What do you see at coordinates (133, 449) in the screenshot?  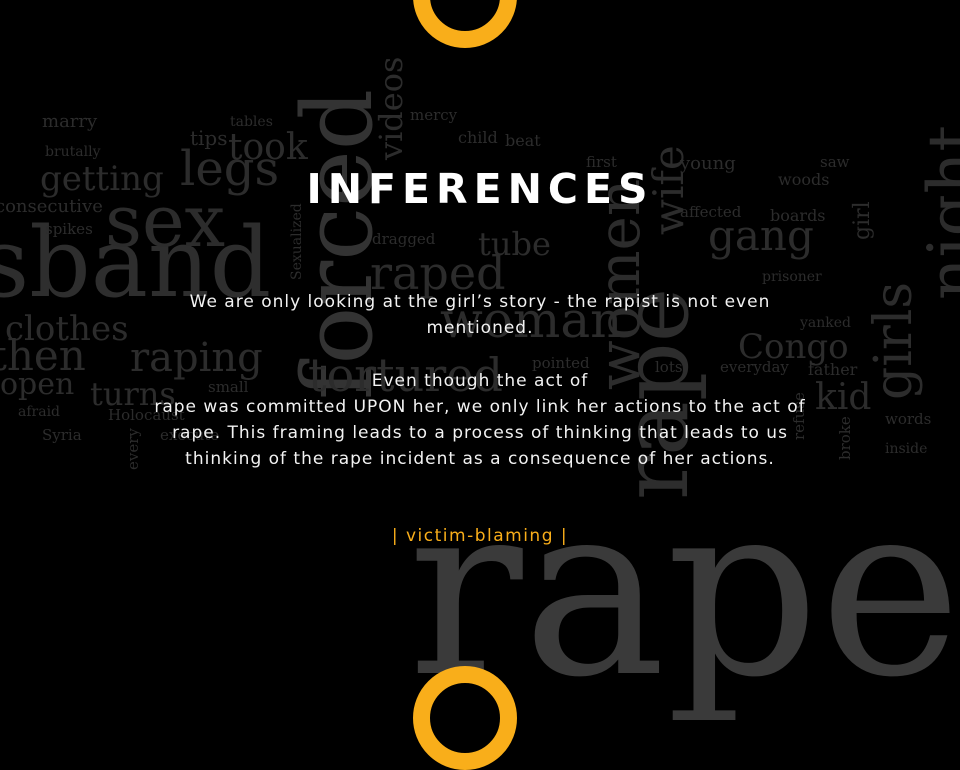 I see `bg-word: every` at bounding box center [133, 449].